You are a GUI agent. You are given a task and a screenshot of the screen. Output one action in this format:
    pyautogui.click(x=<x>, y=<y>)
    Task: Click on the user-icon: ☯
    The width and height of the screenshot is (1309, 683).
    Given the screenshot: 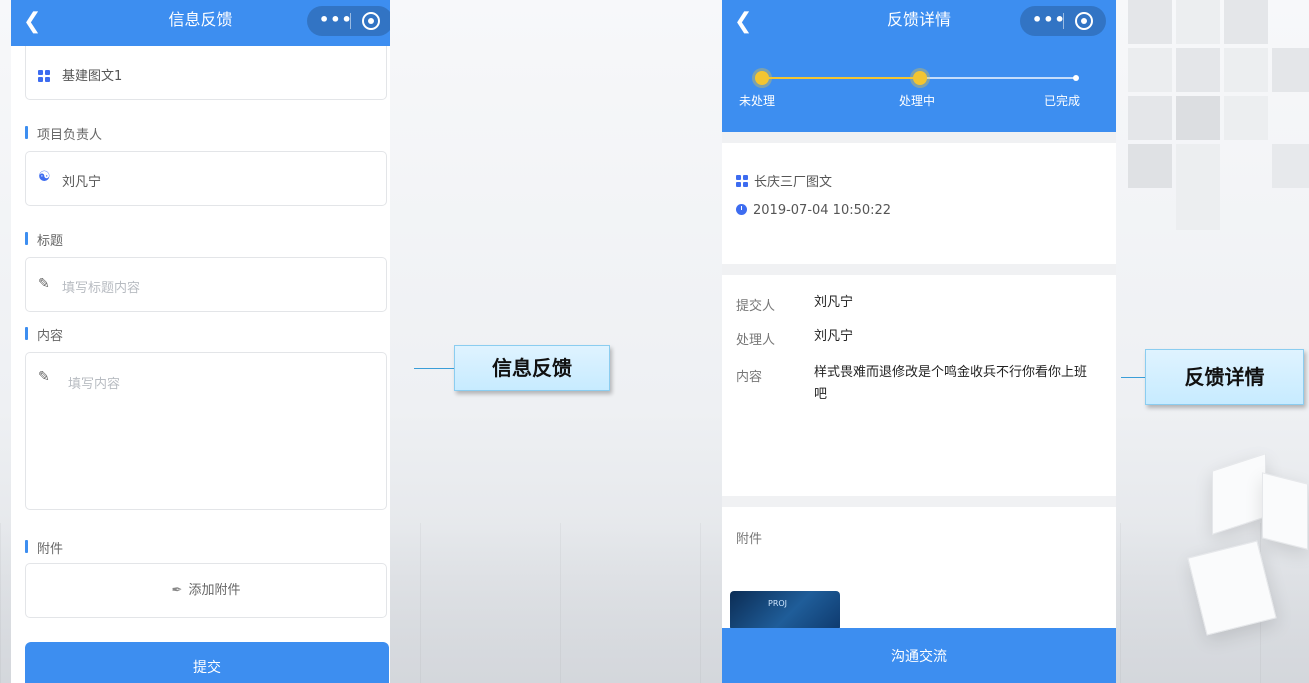 What is the action you would take?
    pyautogui.click(x=44, y=177)
    